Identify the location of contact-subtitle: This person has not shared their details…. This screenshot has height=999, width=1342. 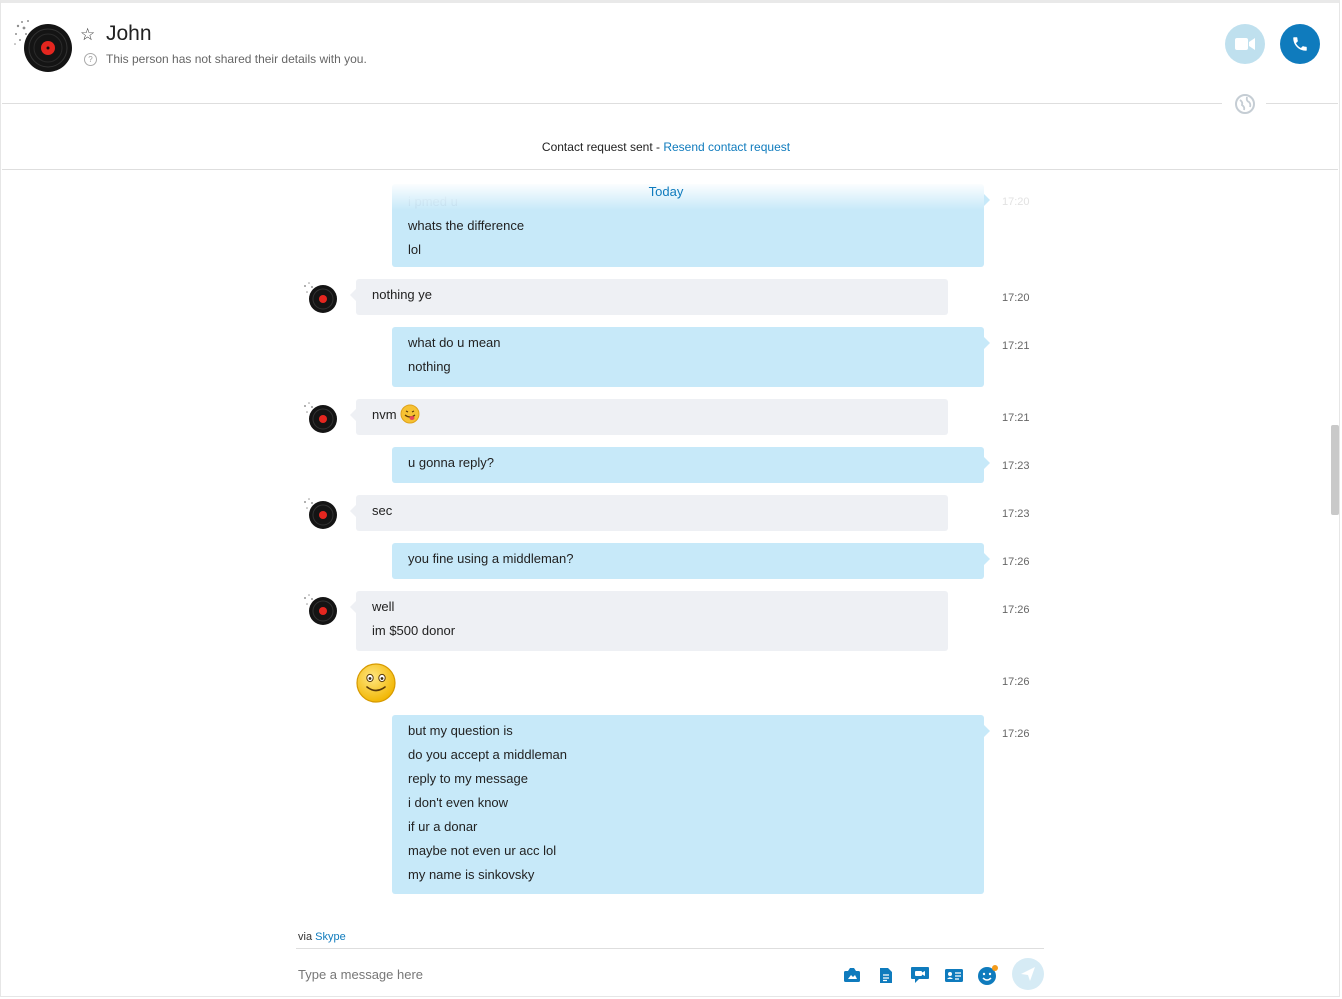
(236, 59).